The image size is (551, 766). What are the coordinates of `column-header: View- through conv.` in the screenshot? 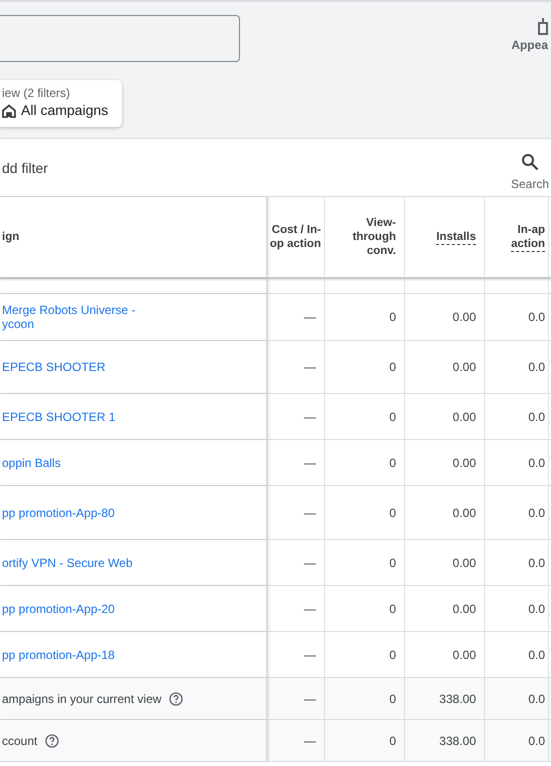 It's located at (374, 237).